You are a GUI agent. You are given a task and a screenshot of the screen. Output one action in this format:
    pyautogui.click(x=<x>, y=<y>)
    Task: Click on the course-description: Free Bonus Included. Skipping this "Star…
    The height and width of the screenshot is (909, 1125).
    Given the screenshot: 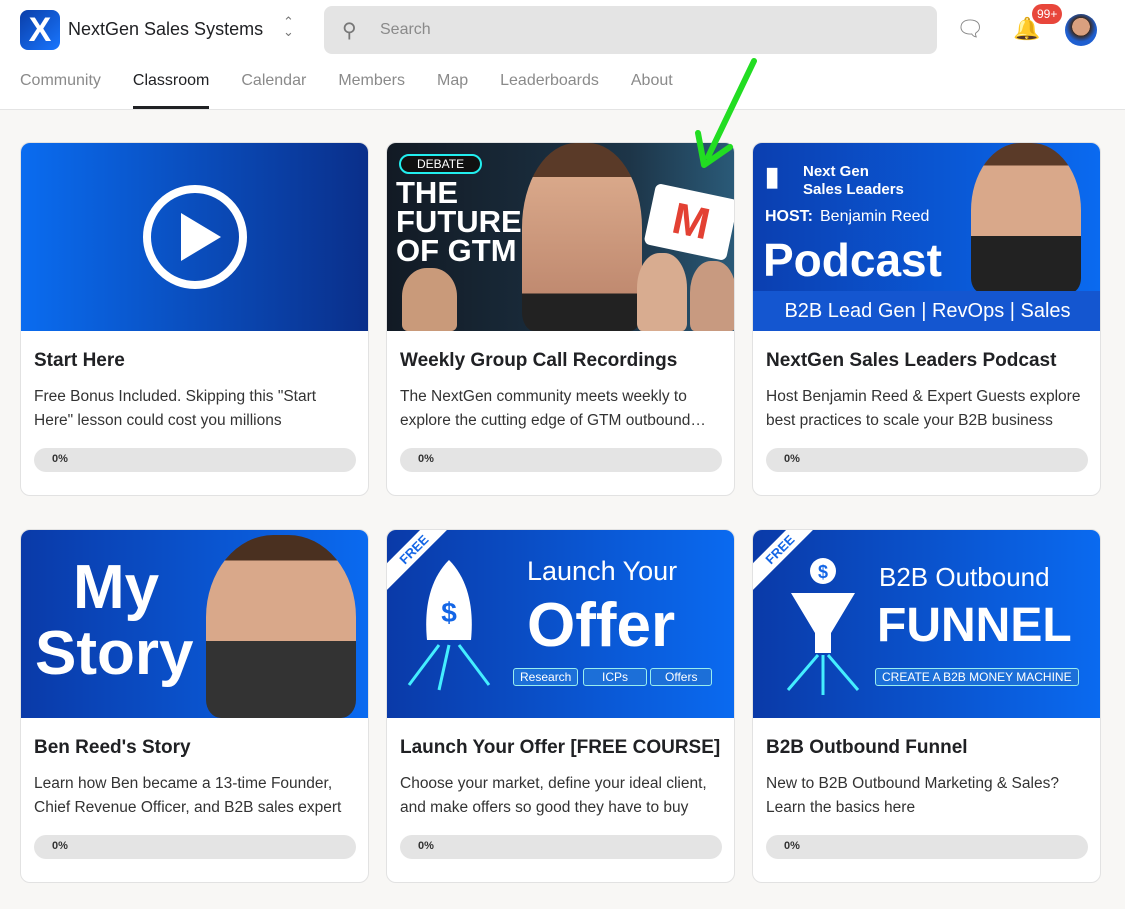 What is the action you would take?
    pyautogui.click(x=175, y=408)
    